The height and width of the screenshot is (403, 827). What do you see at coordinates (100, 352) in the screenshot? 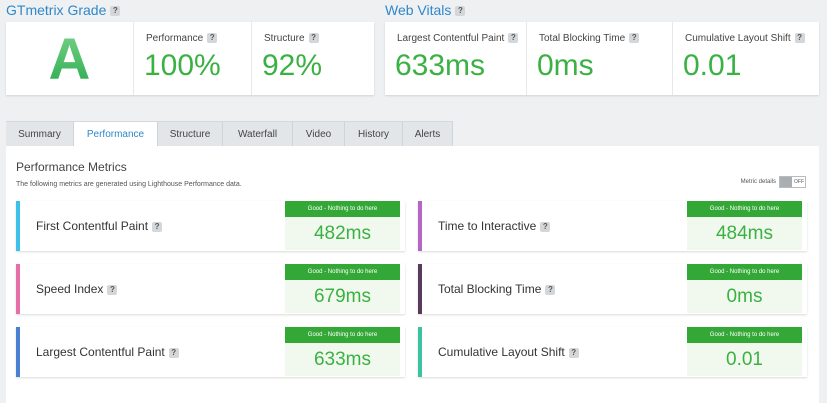
I see `metric-label-text: Largest Contentful Paint` at bounding box center [100, 352].